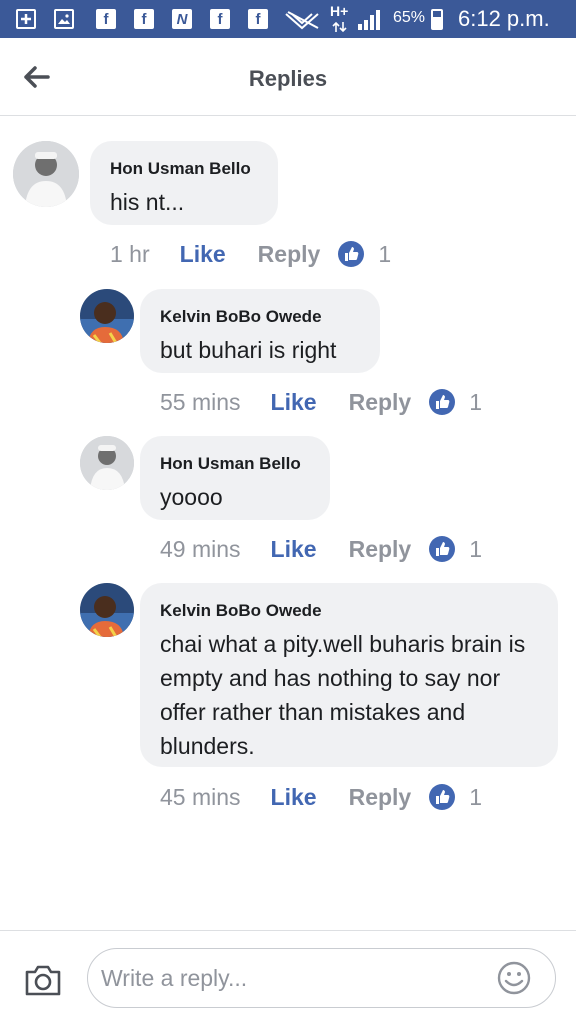 The height and width of the screenshot is (1024, 576). What do you see at coordinates (130, 254) in the screenshot?
I see `comment-time: 1 hr` at bounding box center [130, 254].